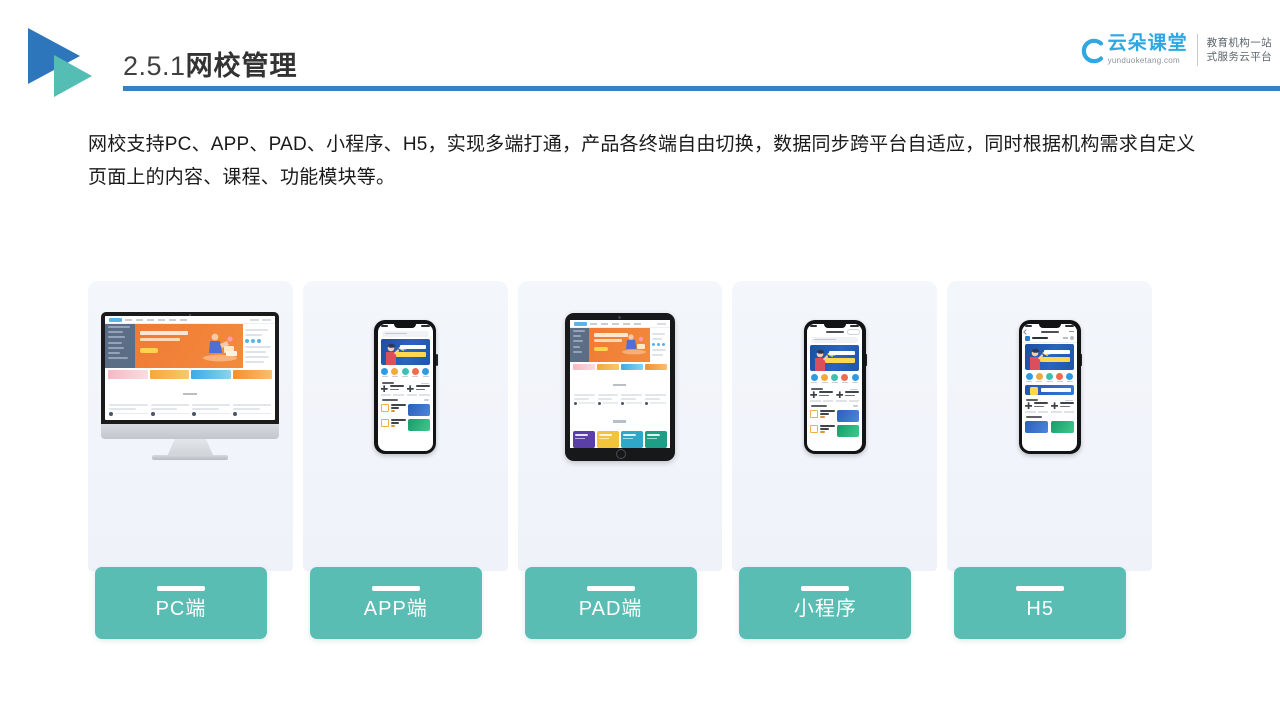 The width and height of the screenshot is (1280, 720). I want to click on title-underline, so click(701, 88).